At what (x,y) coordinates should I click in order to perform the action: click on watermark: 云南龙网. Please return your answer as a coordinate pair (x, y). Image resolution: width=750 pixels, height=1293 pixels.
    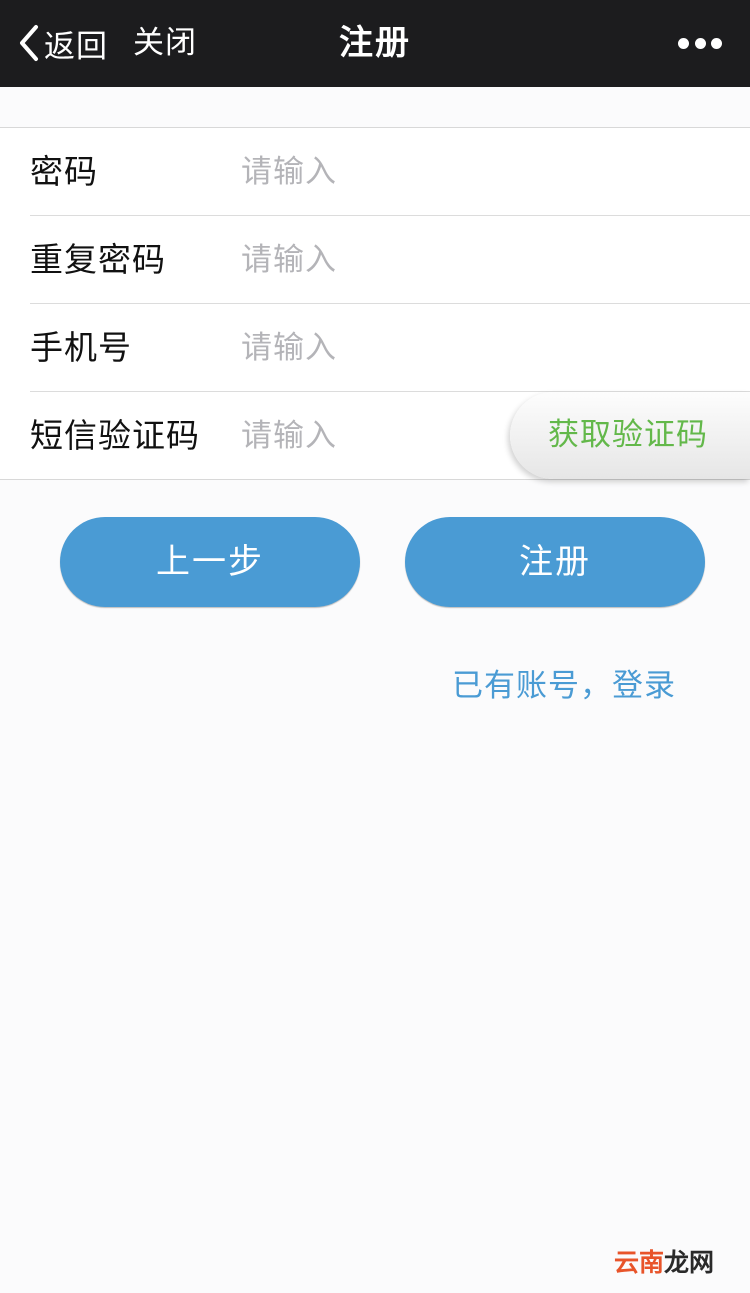
    Looking at the image, I should click on (664, 1261).